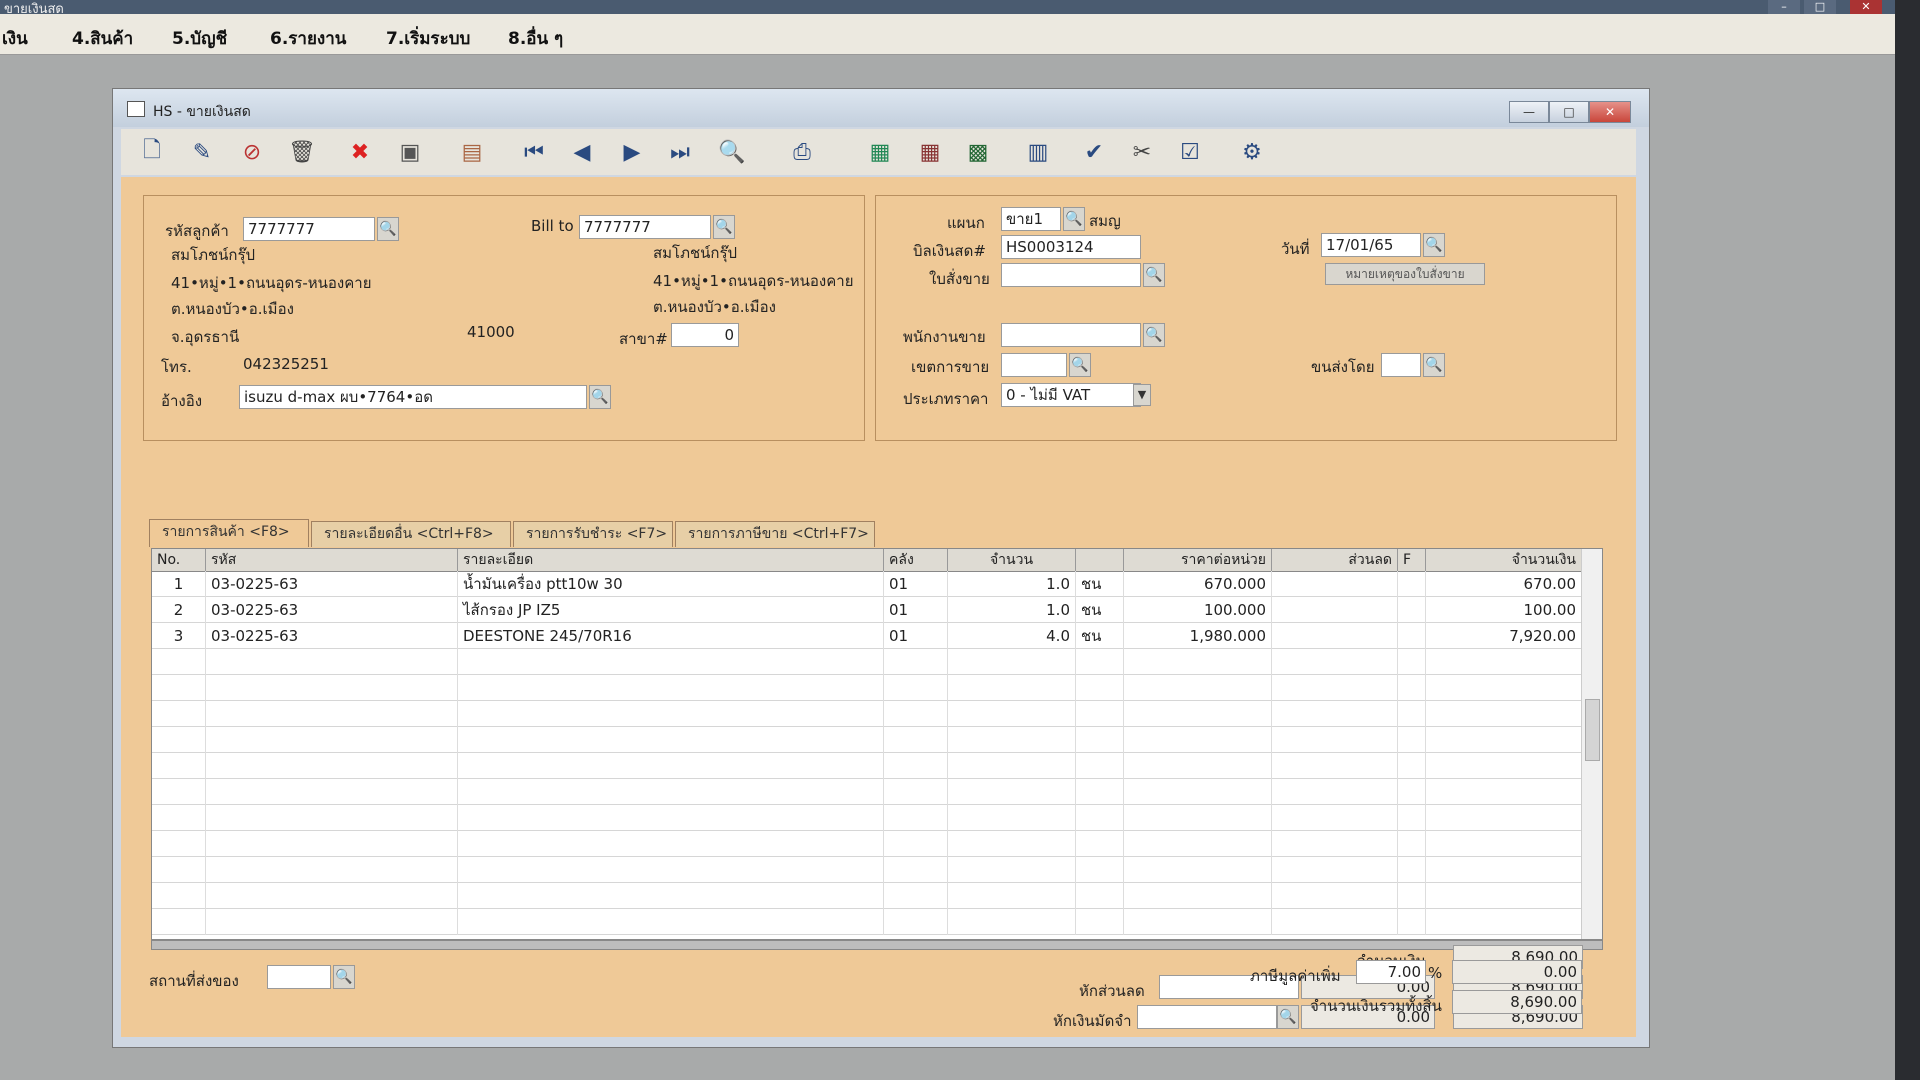 The width and height of the screenshot is (1920, 1080). What do you see at coordinates (1142, 152) in the screenshot?
I see `scissors-icon: ✂` at bounding box center [1142, 152].